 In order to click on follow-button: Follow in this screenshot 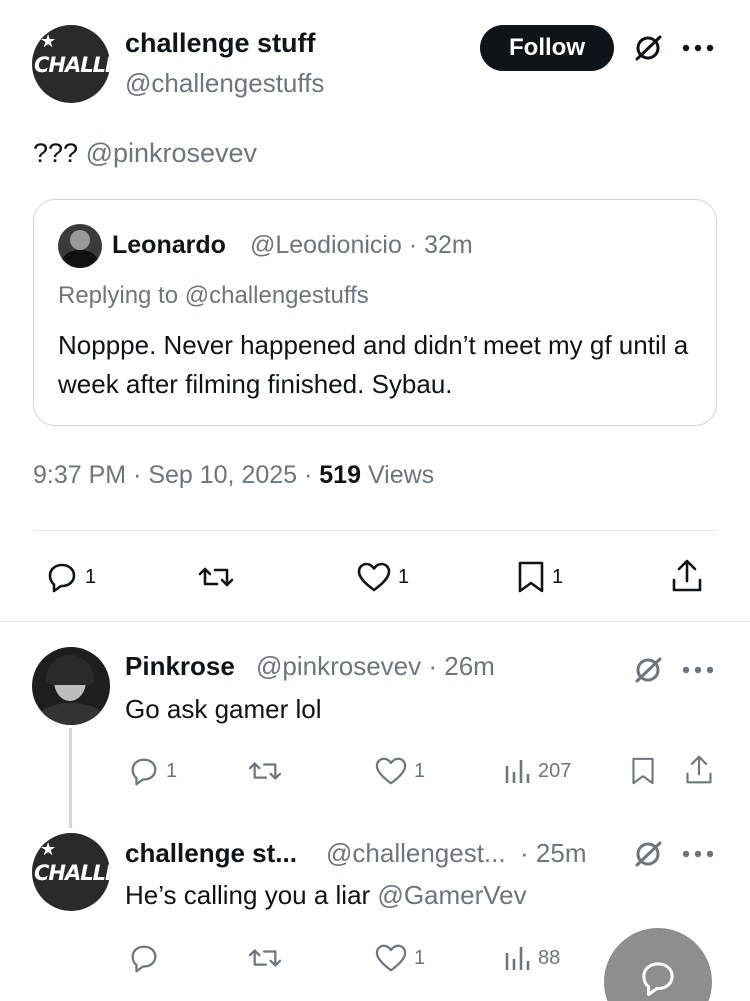, I will do `click(547, 48)`.